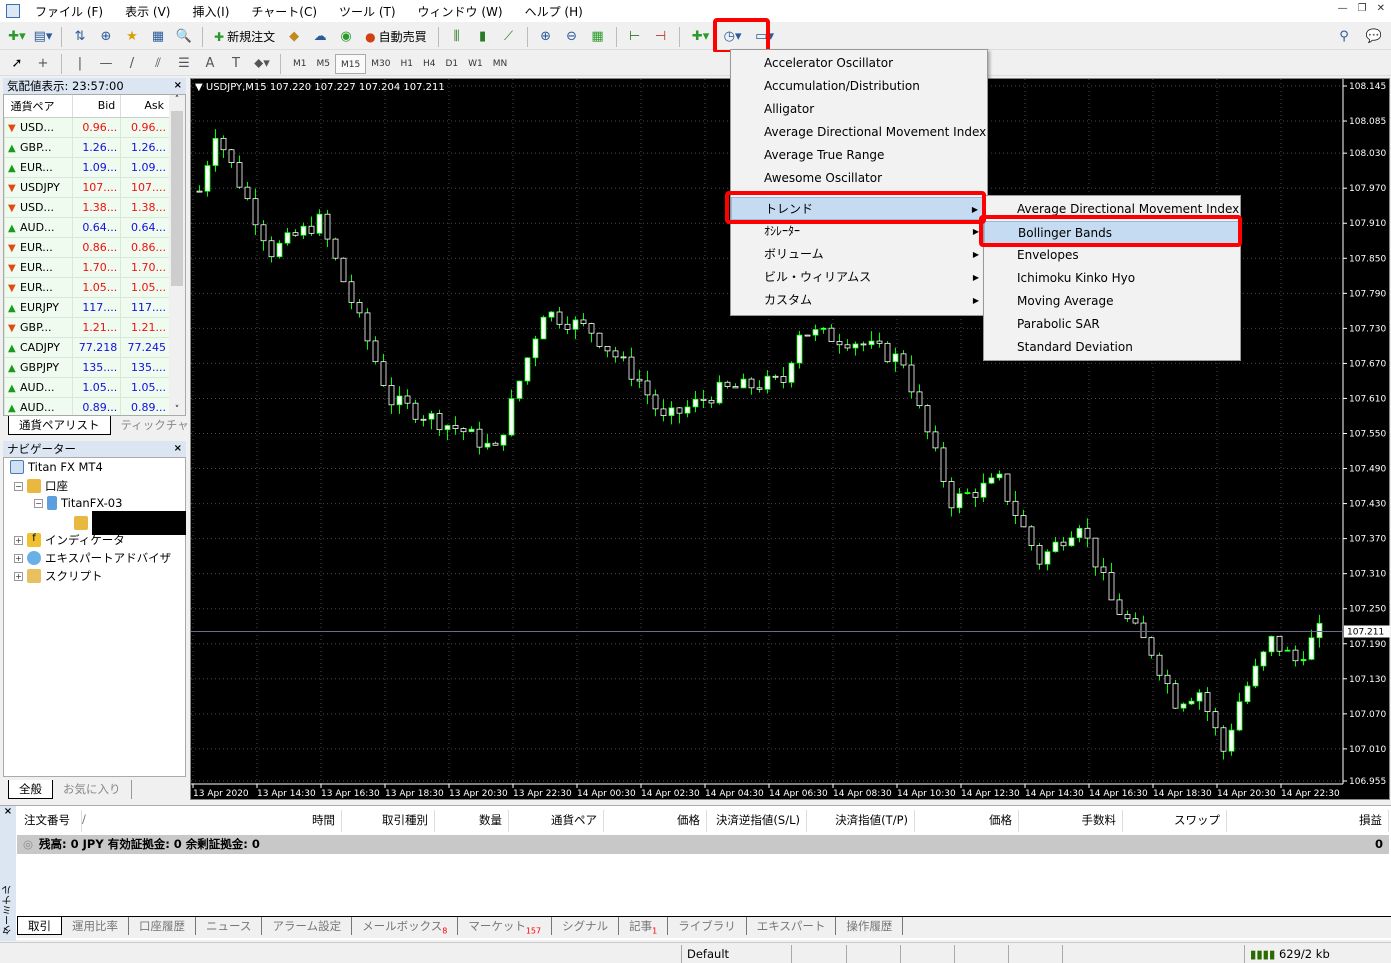  I want to click on submenu-item: Moving Average, so click(1112, 301).